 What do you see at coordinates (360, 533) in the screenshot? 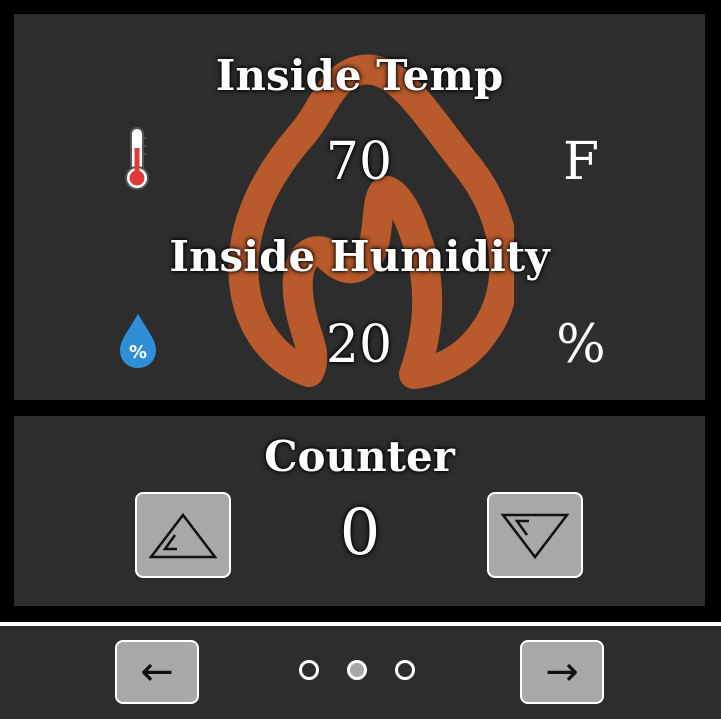
I see `counter-value: 0` at bounding box center [360, 533].